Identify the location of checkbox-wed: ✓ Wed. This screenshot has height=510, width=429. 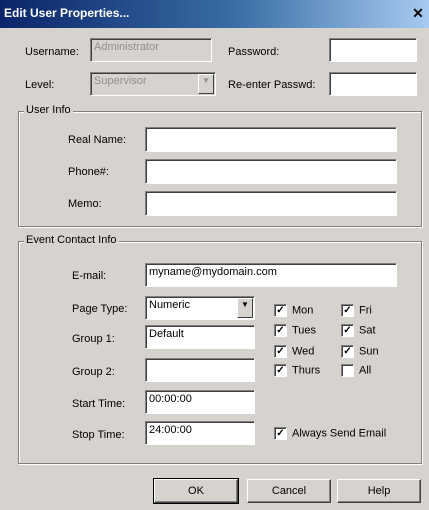
(294, 351).